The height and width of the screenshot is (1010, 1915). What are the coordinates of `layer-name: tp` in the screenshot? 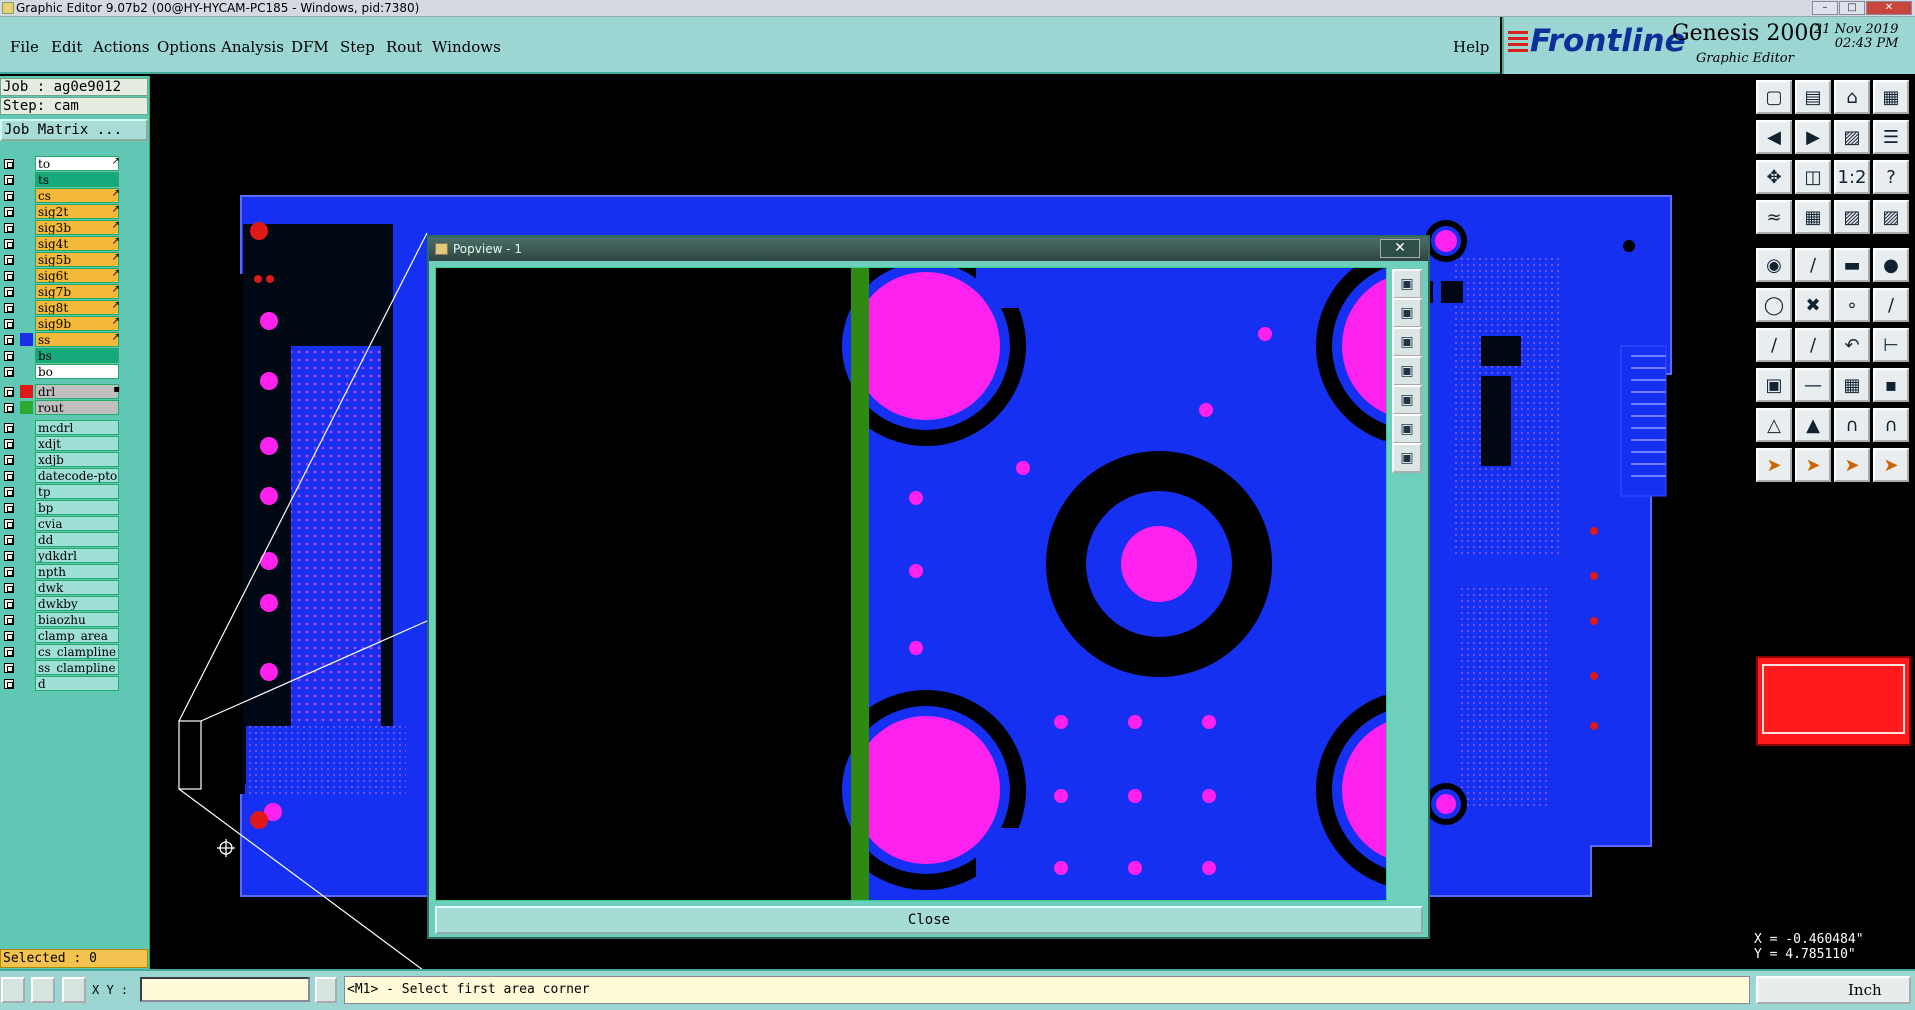 It's located at (77, 491).